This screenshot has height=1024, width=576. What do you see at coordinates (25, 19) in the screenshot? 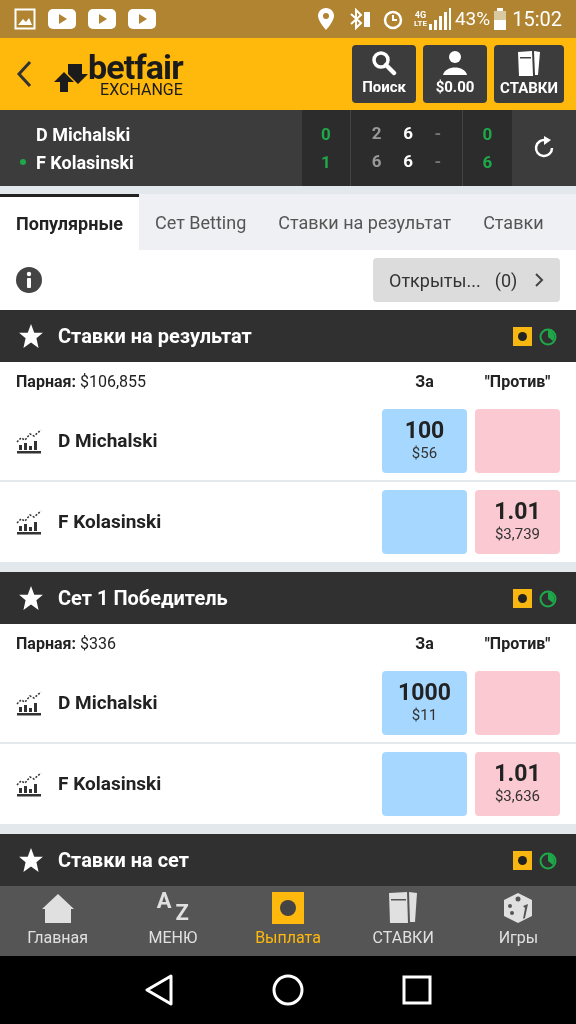
I see `image-icon` at bounding box center [25, 19].